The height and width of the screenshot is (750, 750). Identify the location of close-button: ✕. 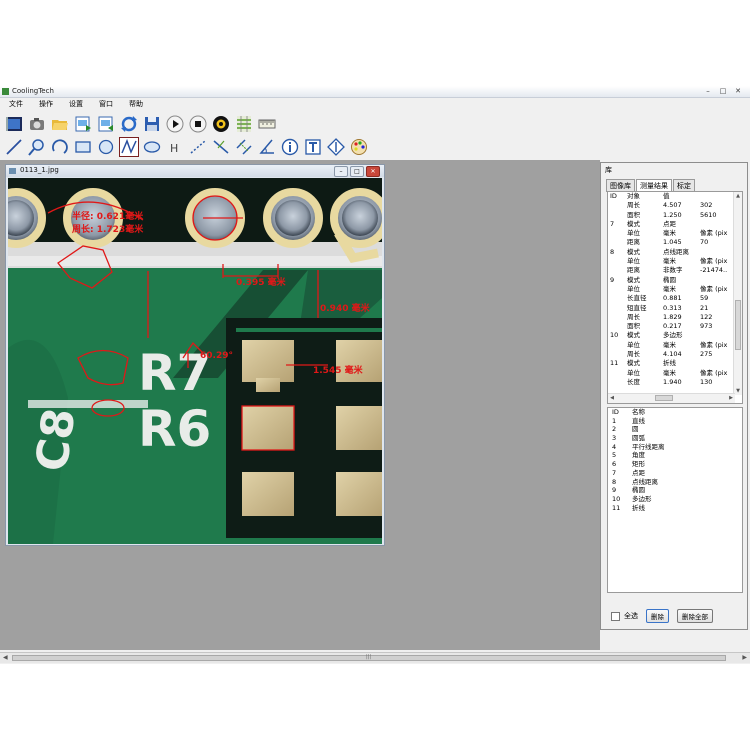
(738, 91).